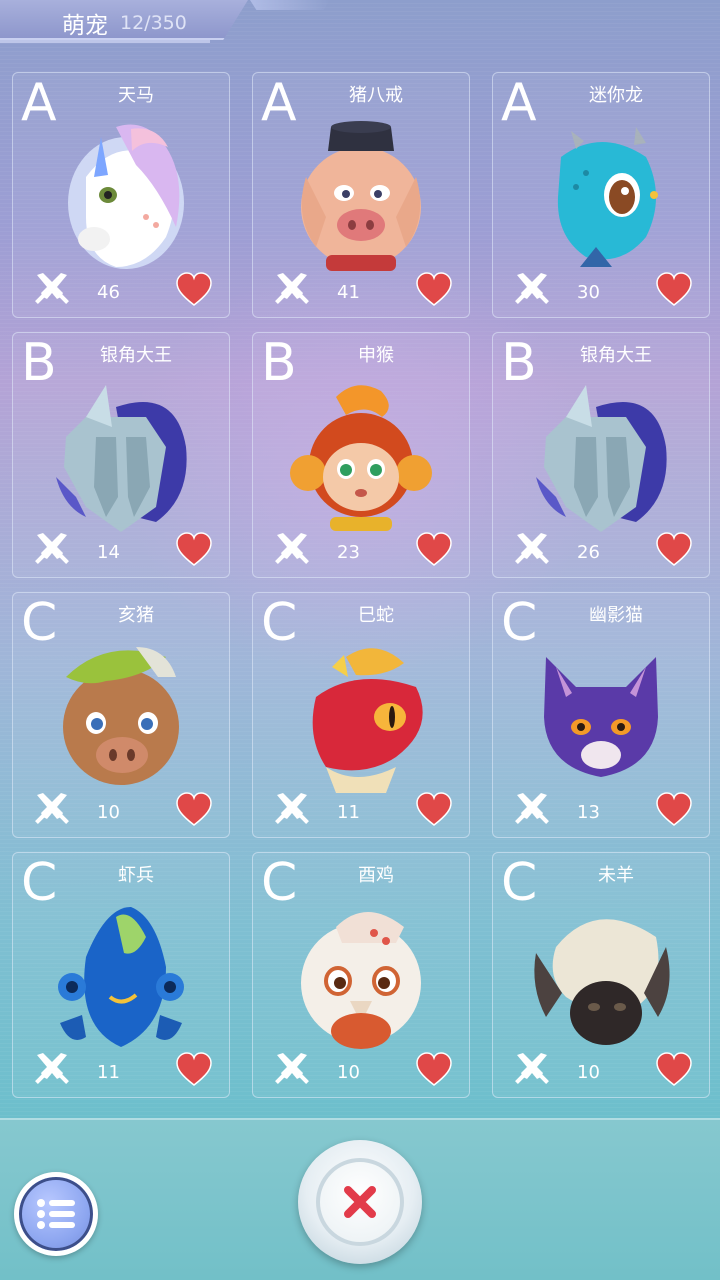 The image size is (720, 1280). What do you see at coordinates (616, 95) in the screenshot?
I see `pet-name: 迷你龙` at bounding box center [616, 95].